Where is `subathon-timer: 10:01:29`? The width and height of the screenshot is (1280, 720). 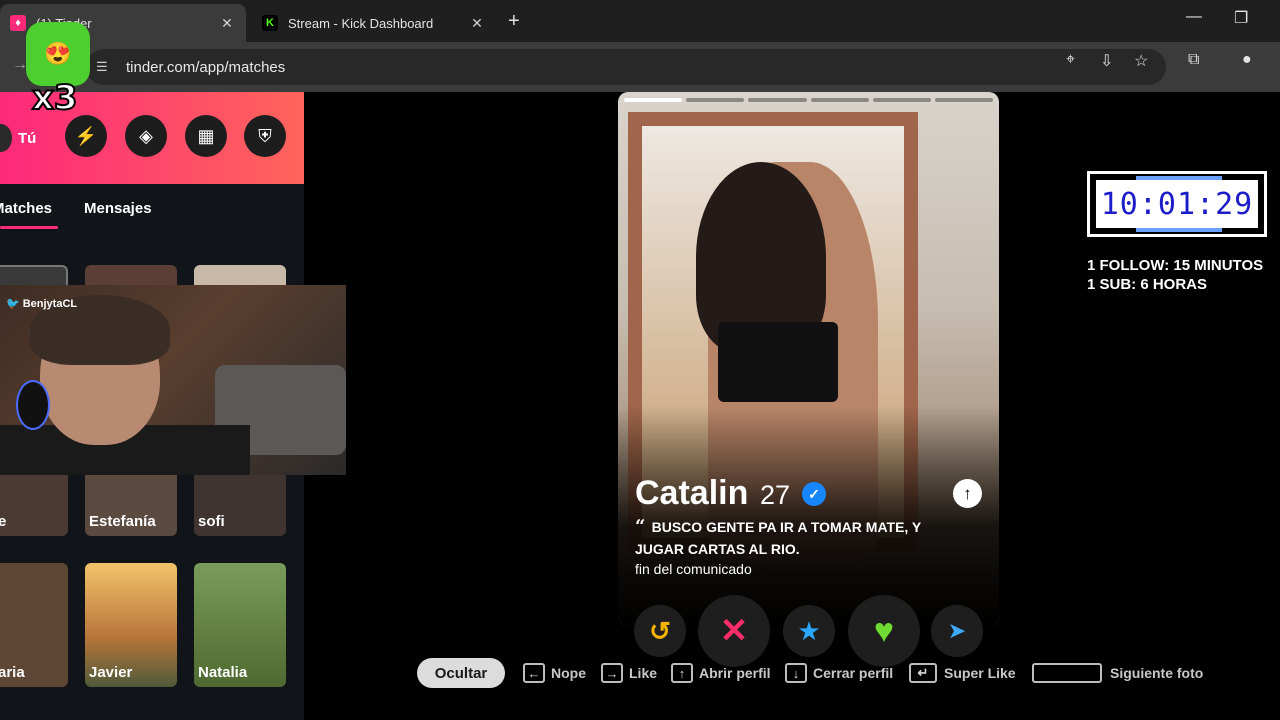 subathon-timer: 10:01:29 is located at coordinates (1177, 204).